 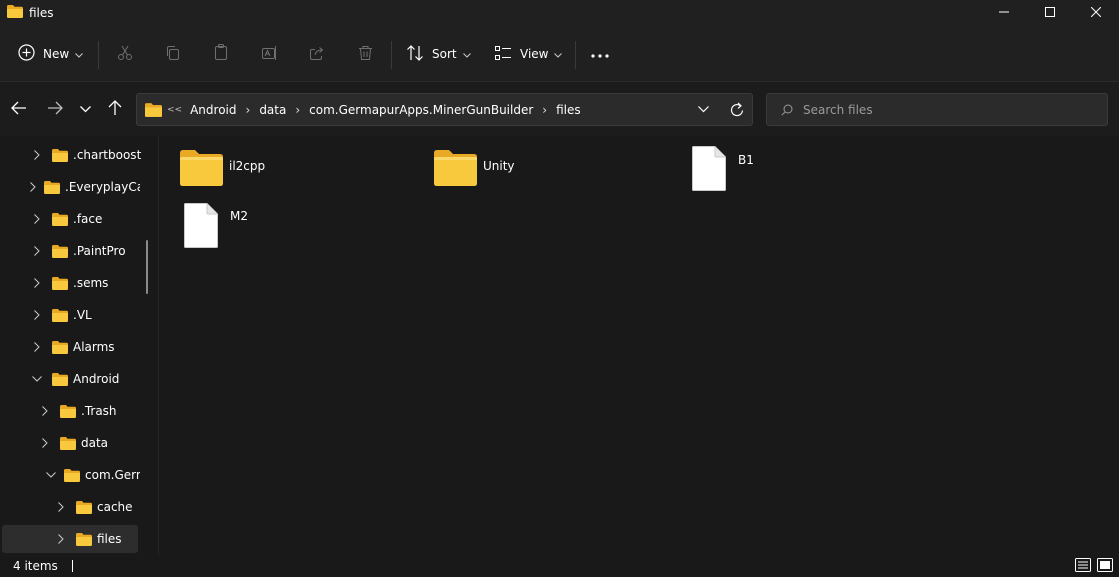 What do you see at coordinates (35, 566) in the screenshot?
I see `item-count: 4 items` at bounding box center [35, 566].